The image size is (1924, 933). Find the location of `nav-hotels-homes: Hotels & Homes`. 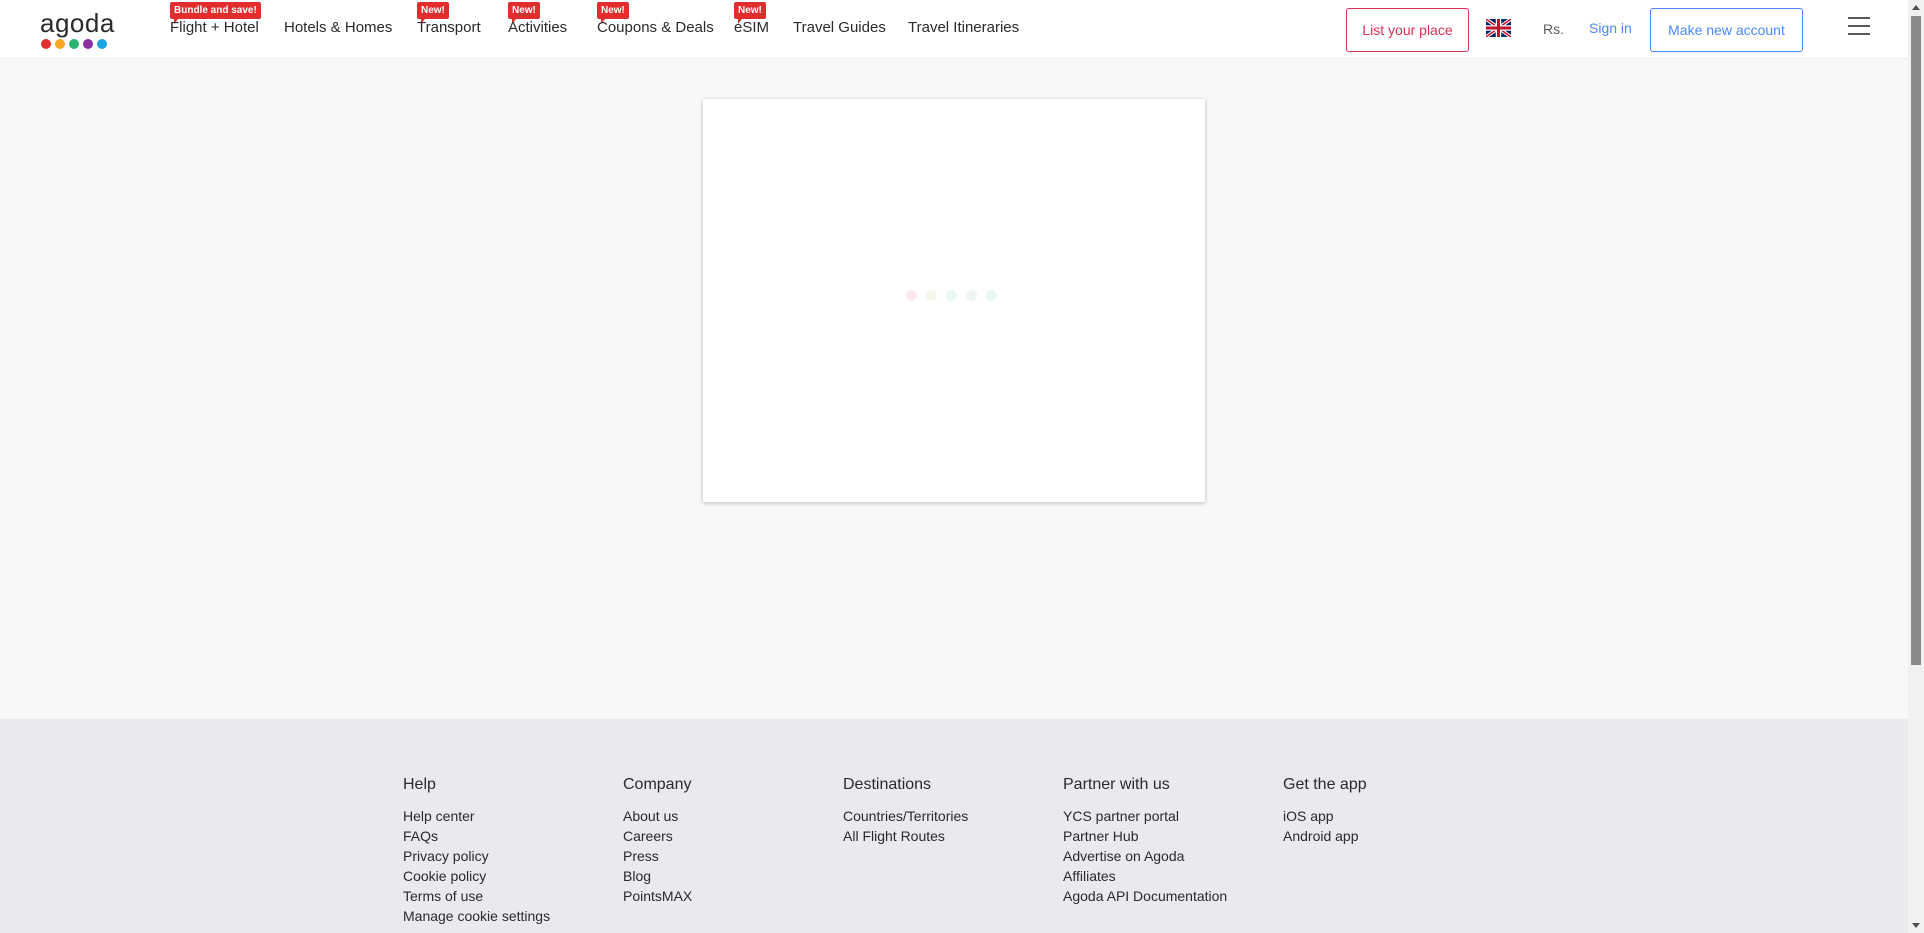

nav-hotels-homes: Hotels & Homes is located at coordinates (338, 27).